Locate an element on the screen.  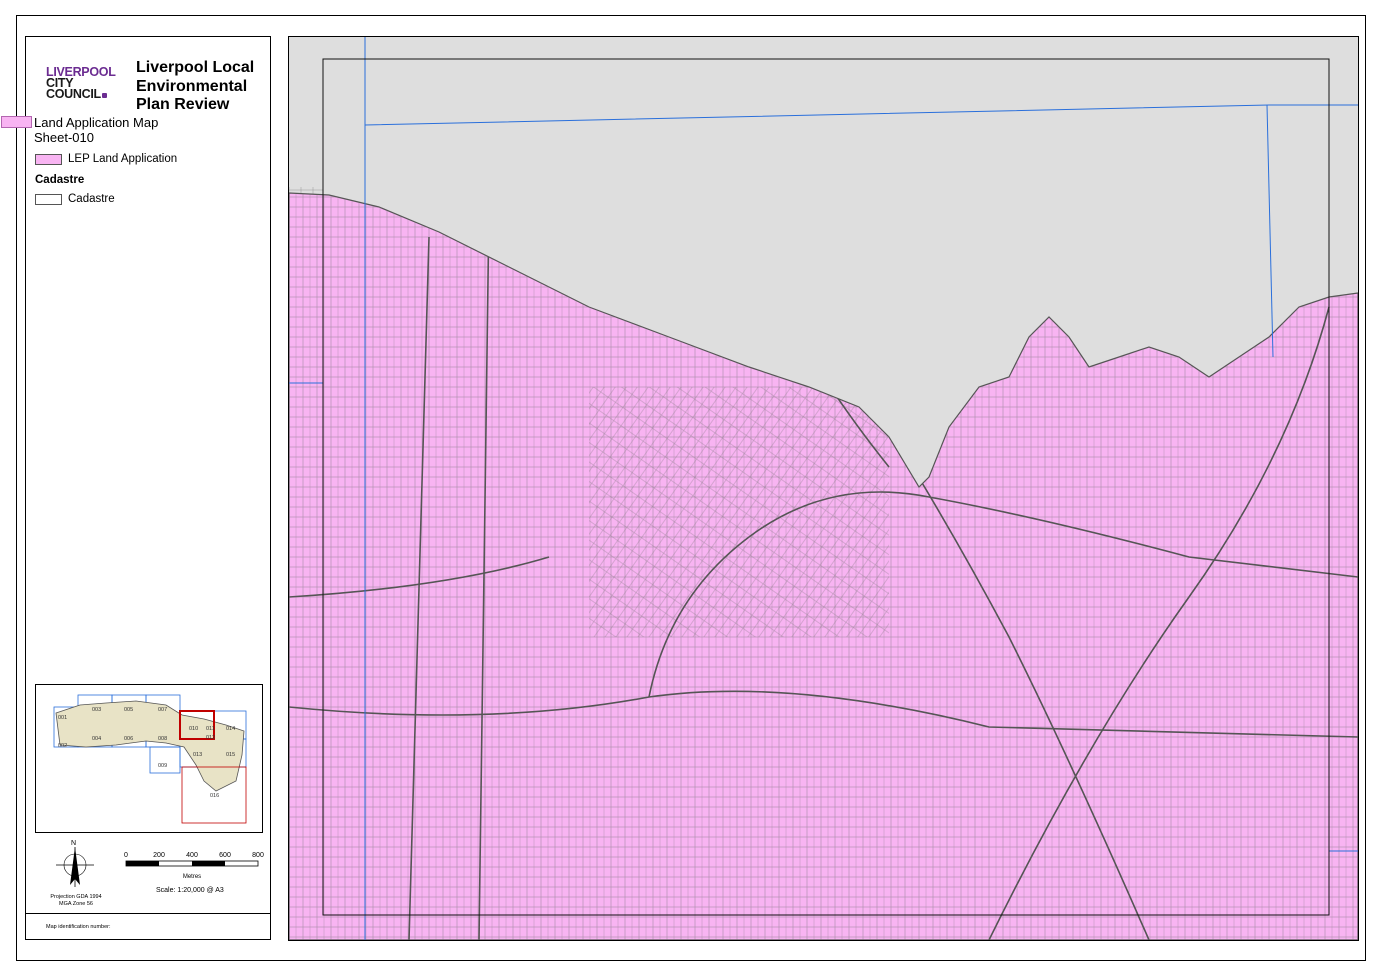
key-label-001: 001 is located at coordinates (62, 718).